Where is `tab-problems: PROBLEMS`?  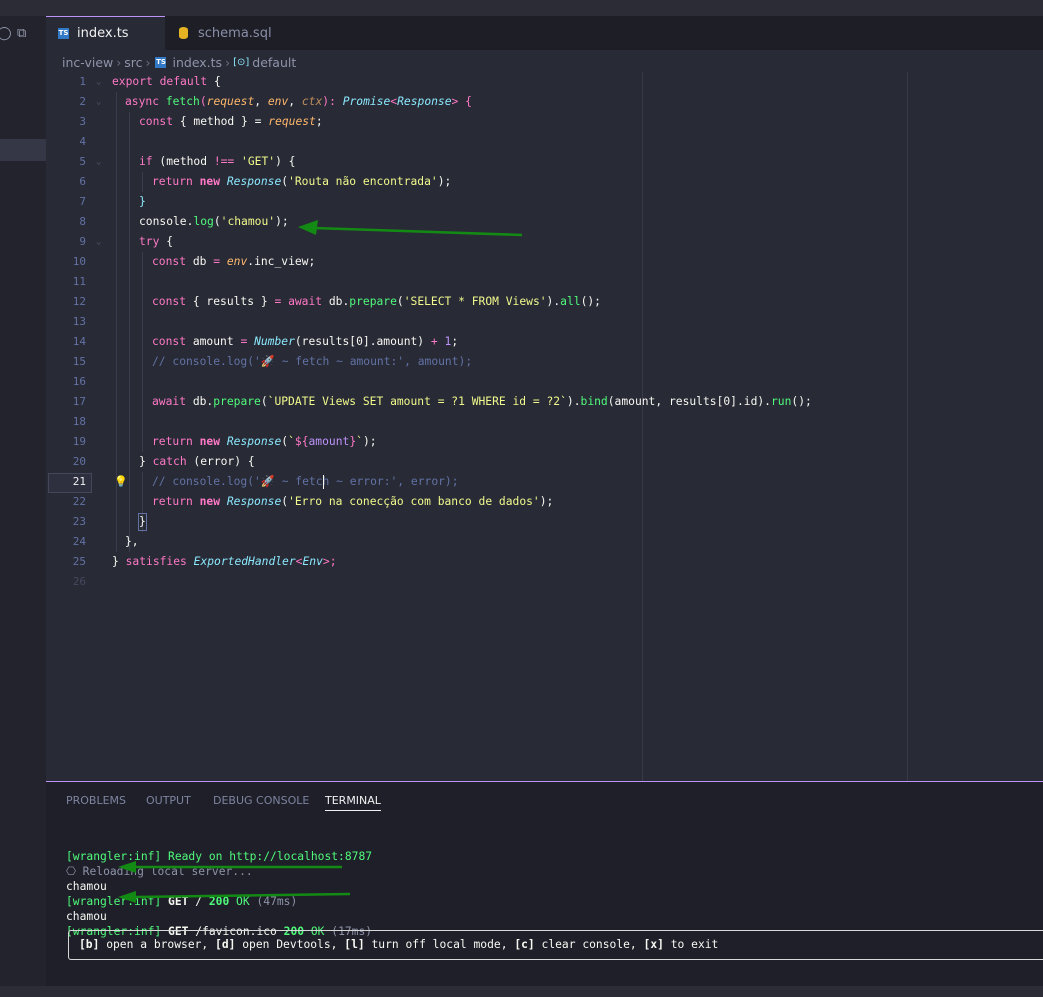
tab-problems: PROBLEMS is located at coordinates (96, 800).